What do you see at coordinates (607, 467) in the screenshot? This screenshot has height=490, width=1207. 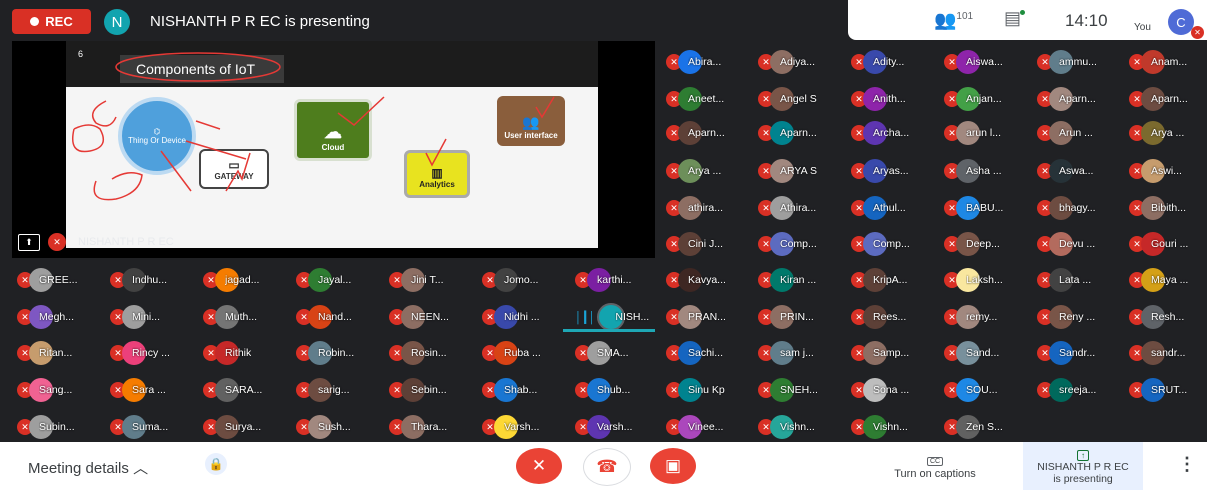 I see `leave-call-button: ☎` at bounding box center [607, 467].